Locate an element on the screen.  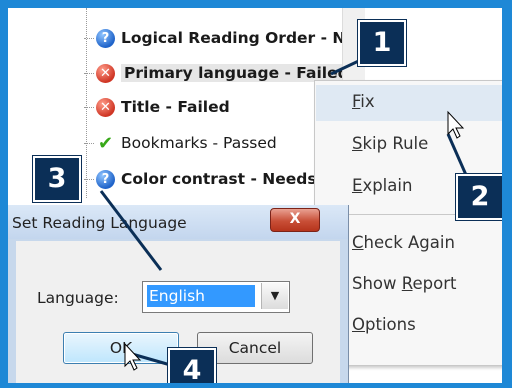
callout-badge-1: 1 is located at coordinates (382, 43).